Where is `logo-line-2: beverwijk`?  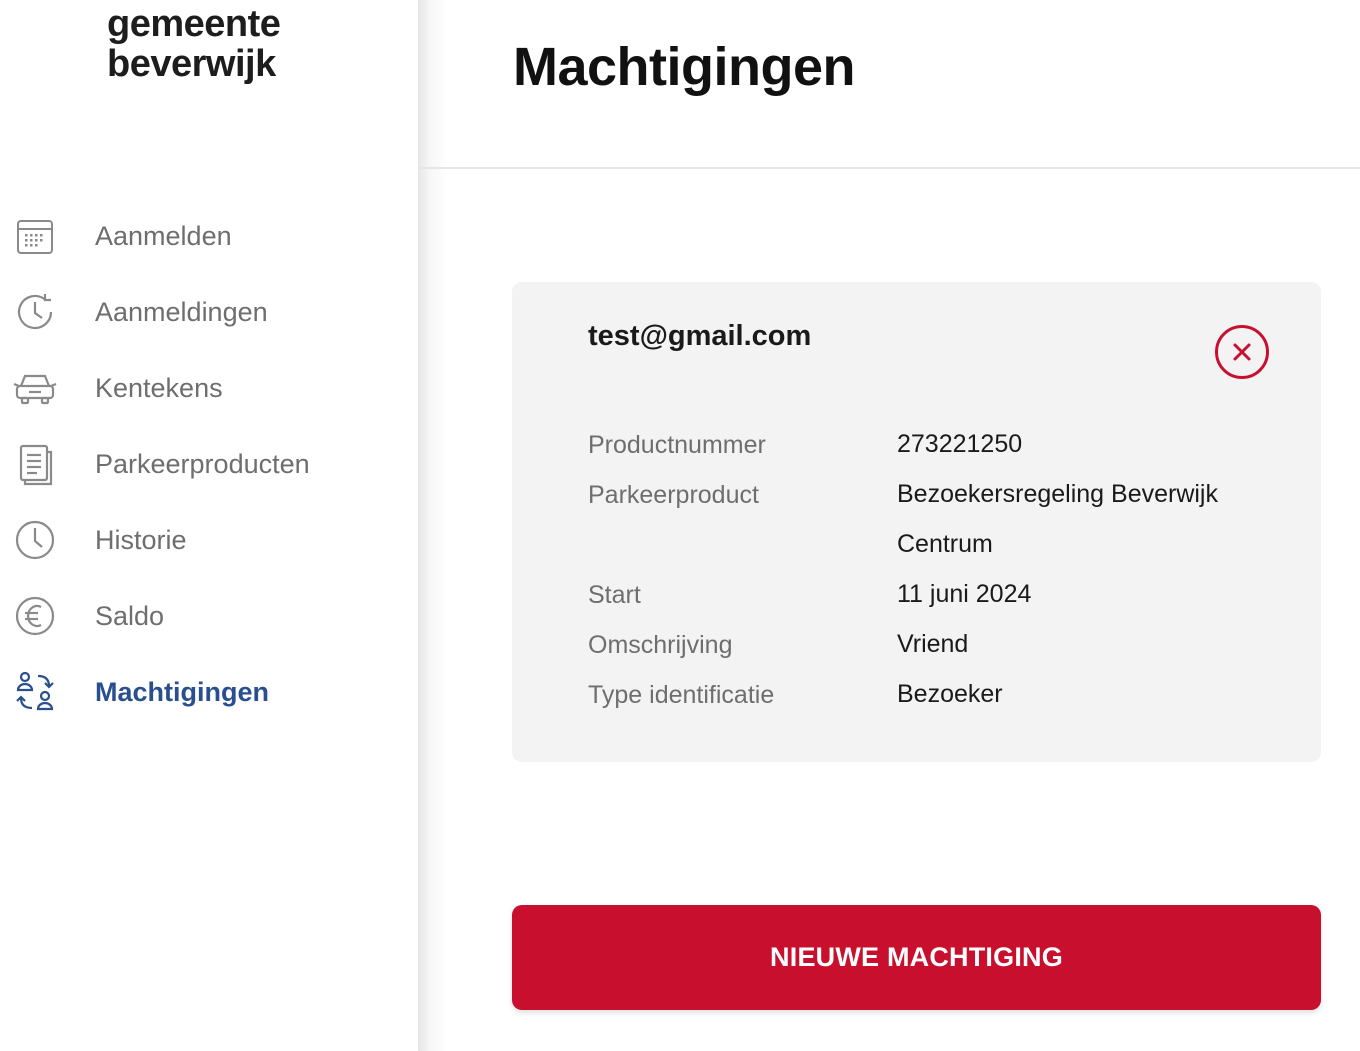 logo-line-2: beverwijk is located at coordinates (191, 64).